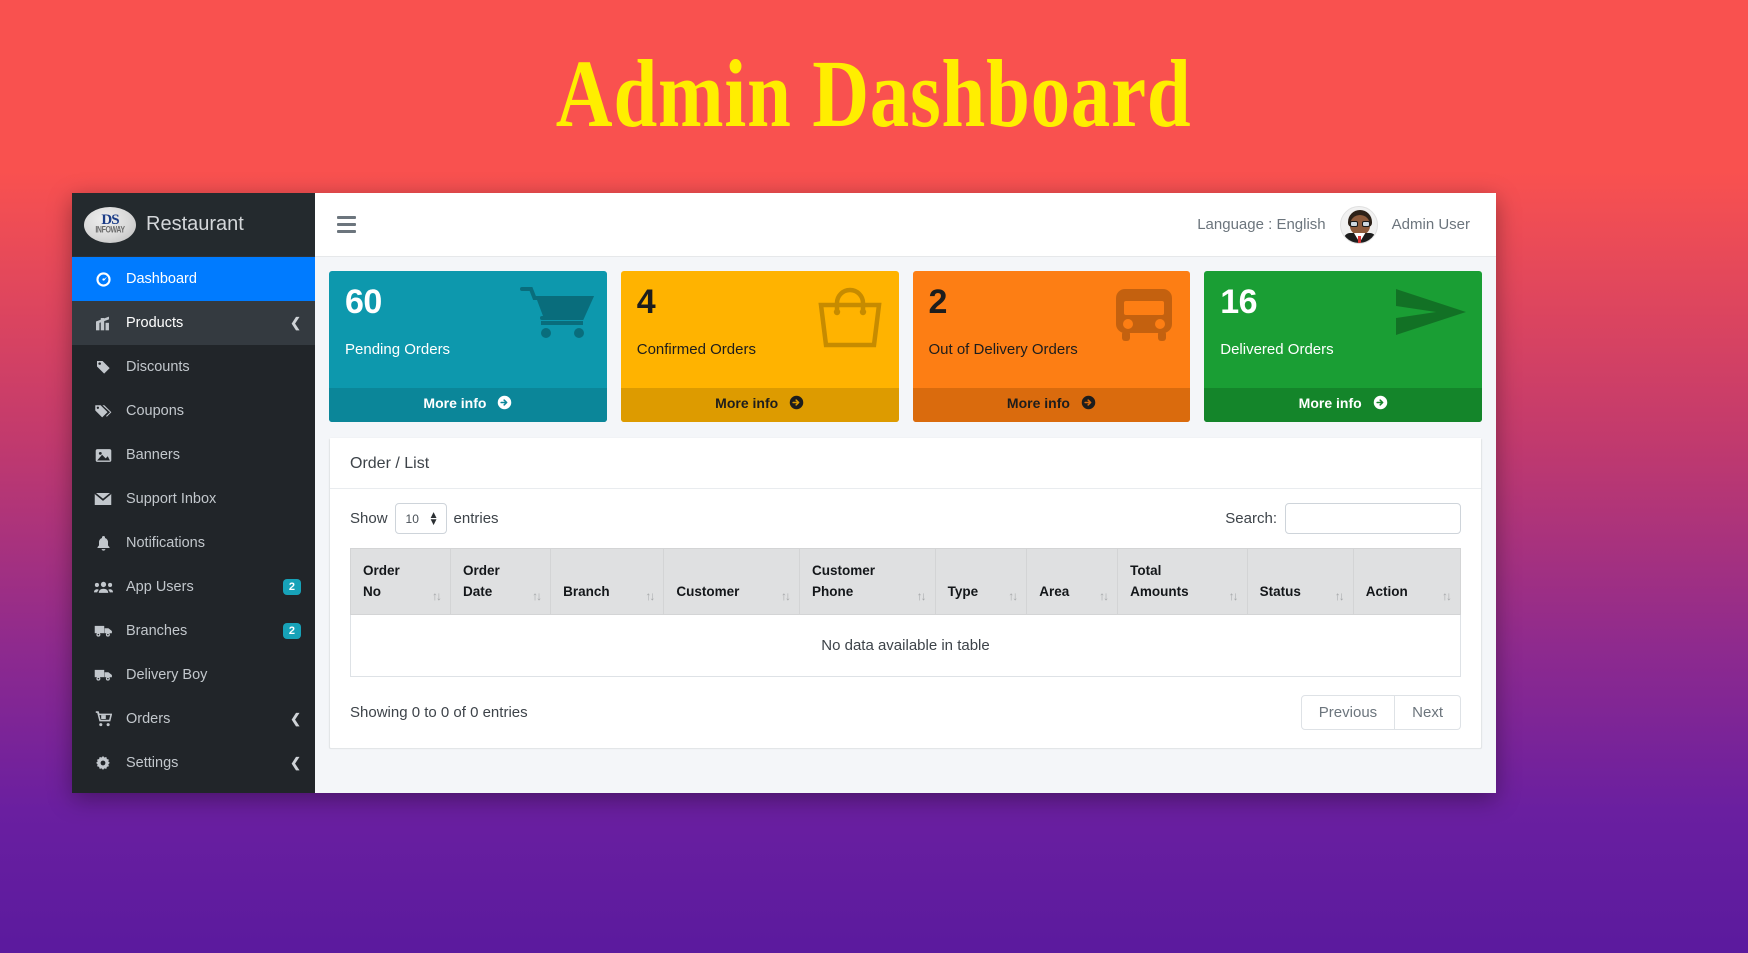 This screenshot has width=1748, height=953. What do you see at coordinates (193, 367) in the screenshot?
I see `sidebar-item-discounts: Discounts` at bounding box center [193, 367].